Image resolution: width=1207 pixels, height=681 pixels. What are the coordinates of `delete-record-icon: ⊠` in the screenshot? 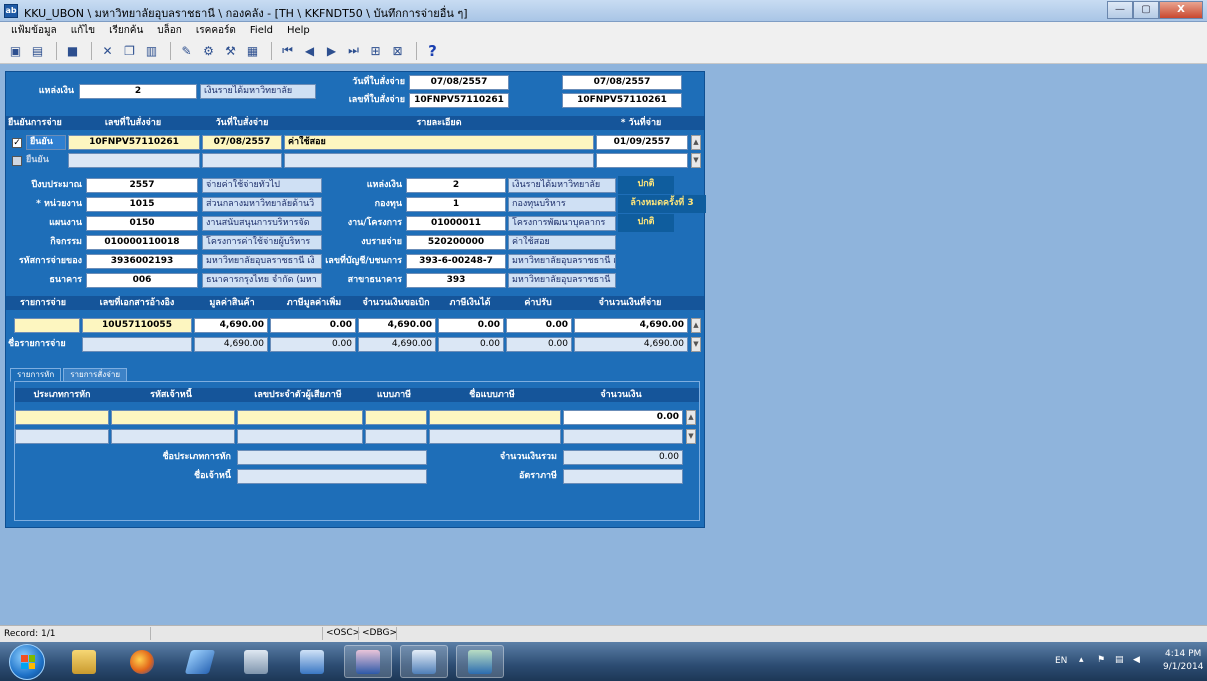 It's located at (397, 50).